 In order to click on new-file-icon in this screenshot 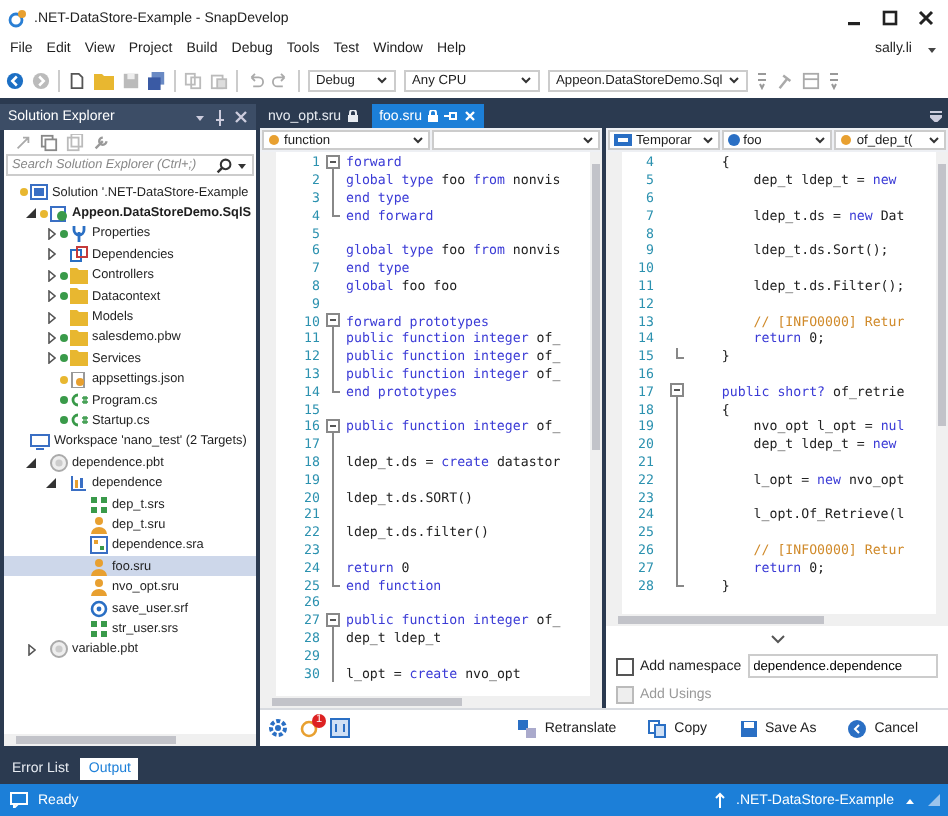, I will do `click(77, 80)`.